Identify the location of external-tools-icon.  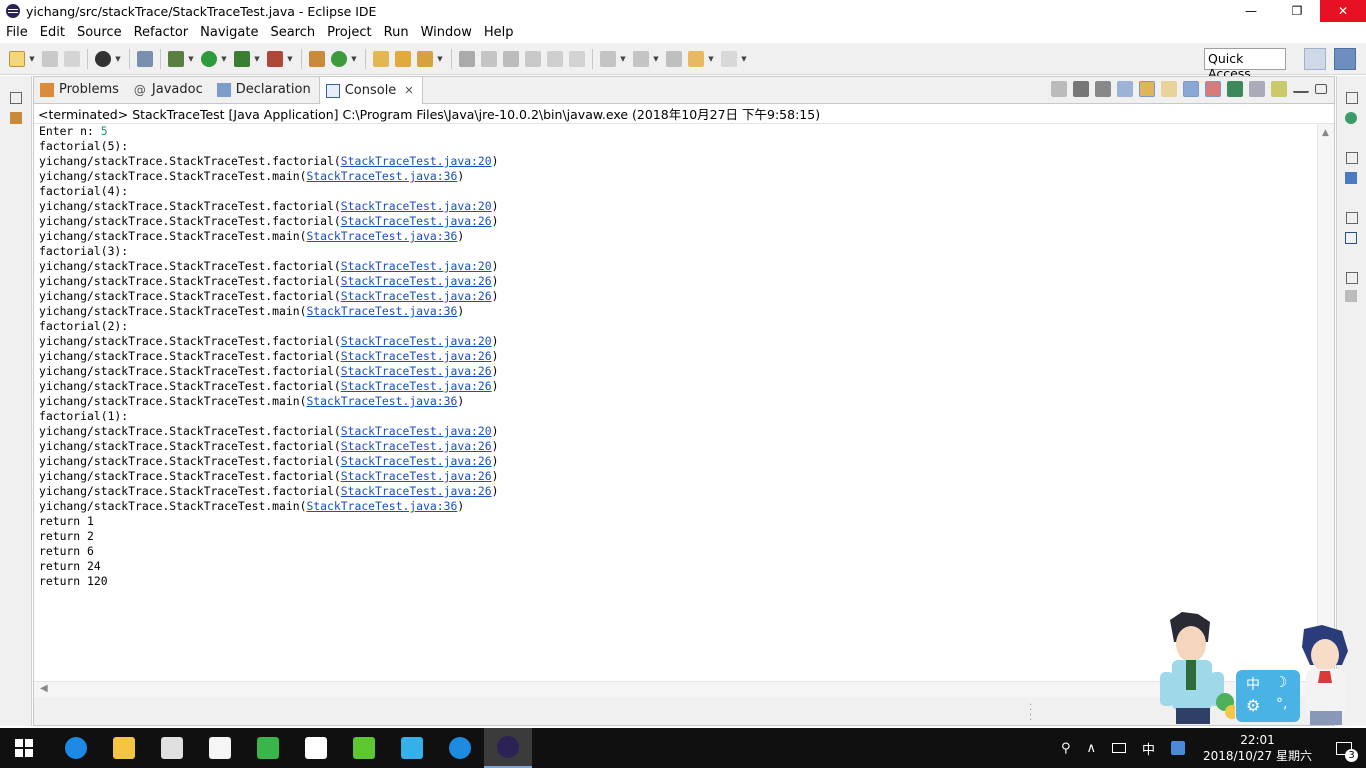
(275, 58).